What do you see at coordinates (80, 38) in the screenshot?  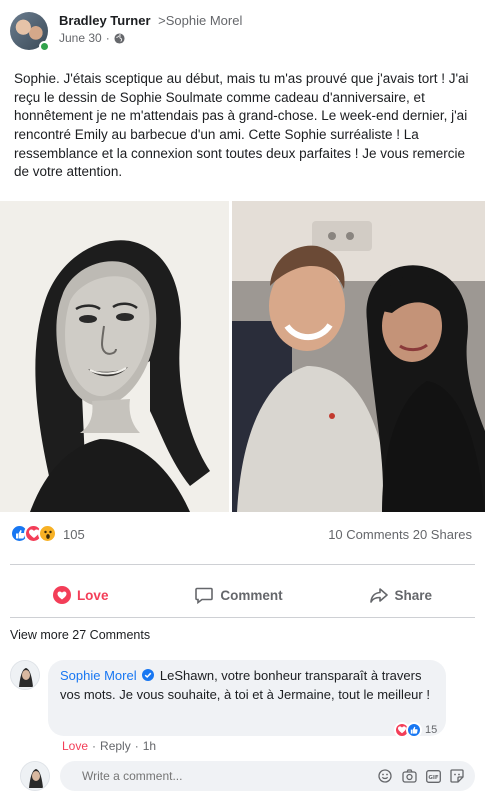 I see `post-date: June 30` at bounding box center [80, 38].